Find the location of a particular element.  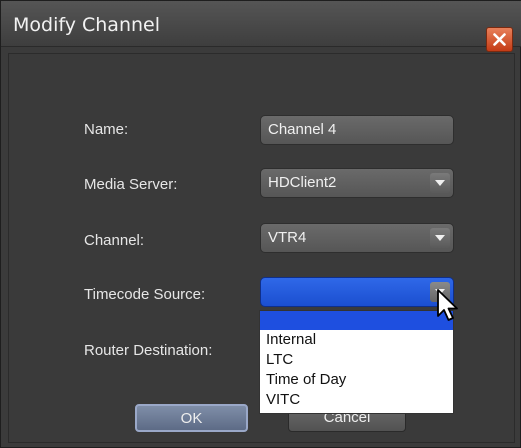

timecode-dropdown-list: Internal LTC Time of Day VITC is located at coordinates (356, 362).